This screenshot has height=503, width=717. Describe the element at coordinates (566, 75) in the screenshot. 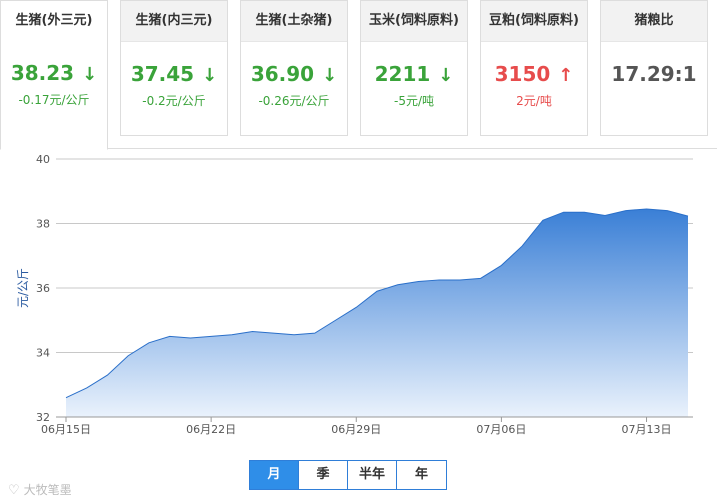

I see `arrow-up-icon: ↑` at that location.